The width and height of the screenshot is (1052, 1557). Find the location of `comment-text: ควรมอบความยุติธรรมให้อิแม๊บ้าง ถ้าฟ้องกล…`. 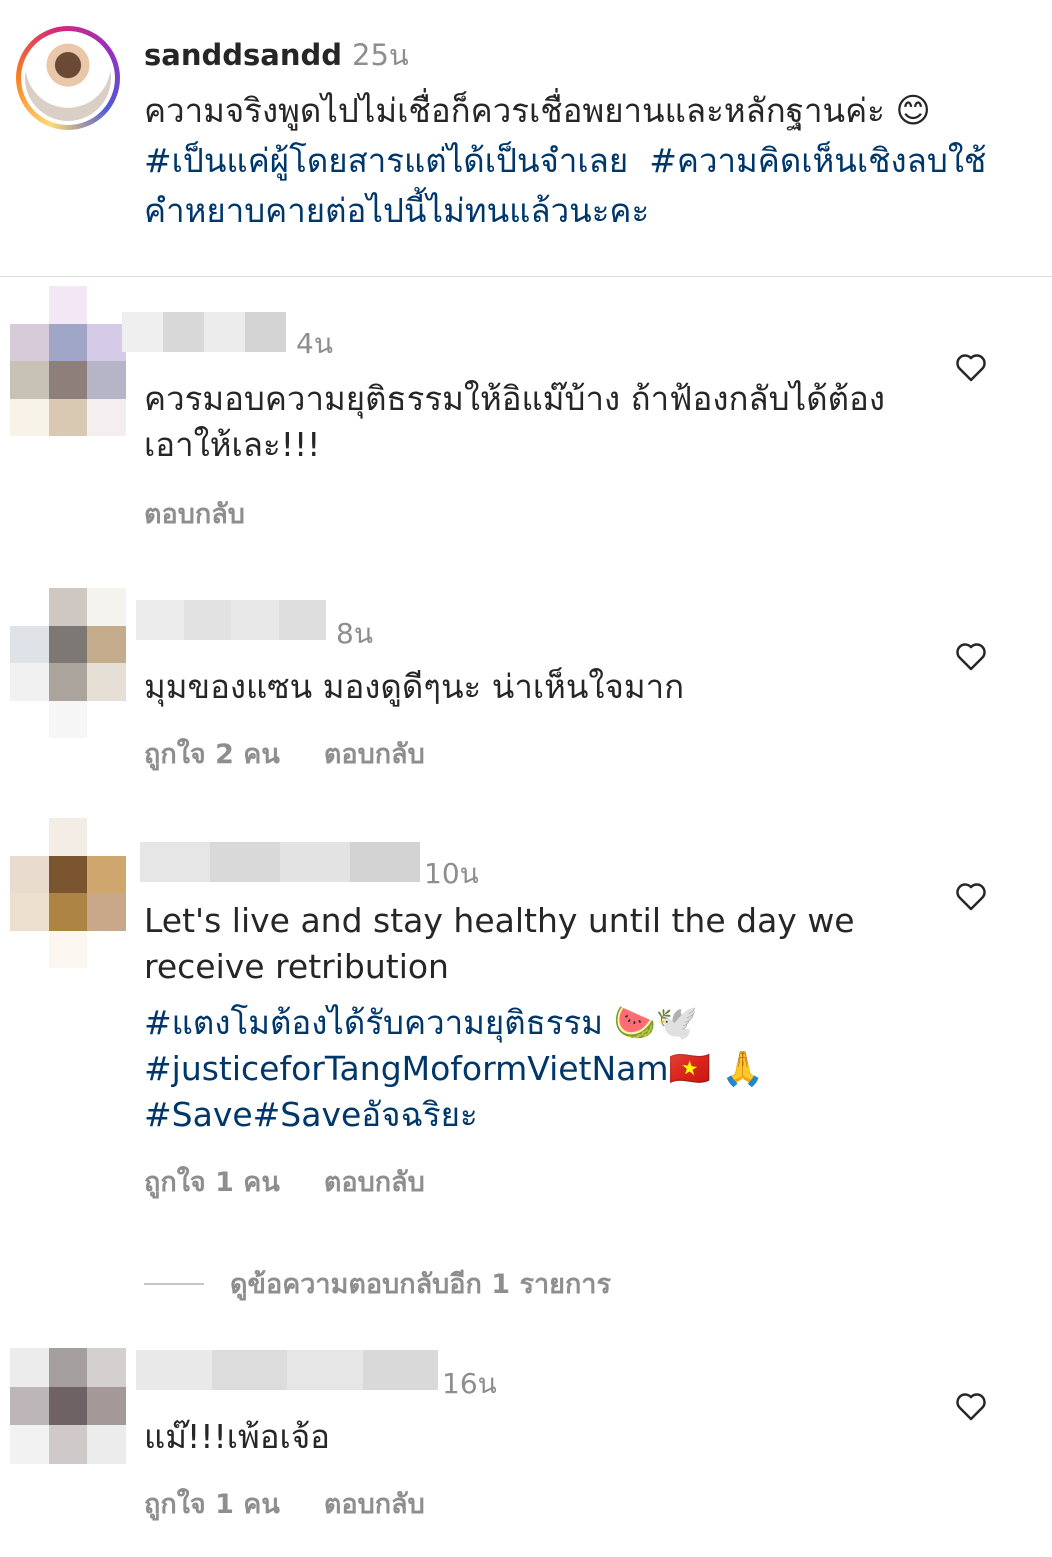

comment-text: ควรมอบความยุติธรรมให้อิแม๊บ้าง ถ้าฟ้องกล… is located at coordinates (514, 421).